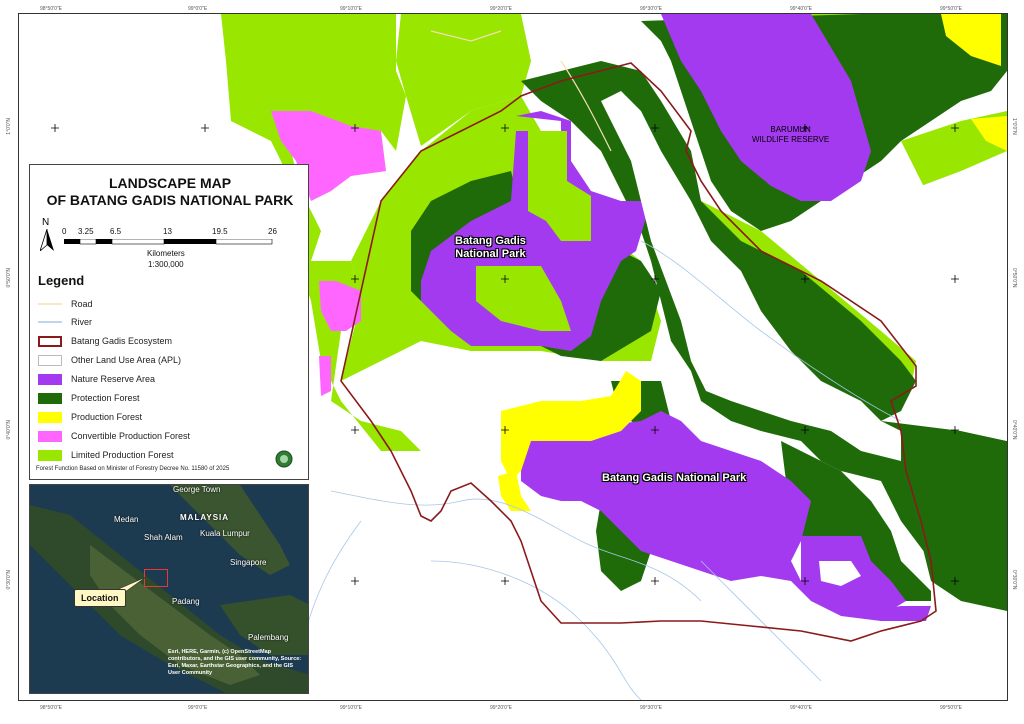  What do you see at coordinates (801, 9) in the screenshot?
I see `coord-top-6: 99°40'0"E` at bounding box center [801, 9].